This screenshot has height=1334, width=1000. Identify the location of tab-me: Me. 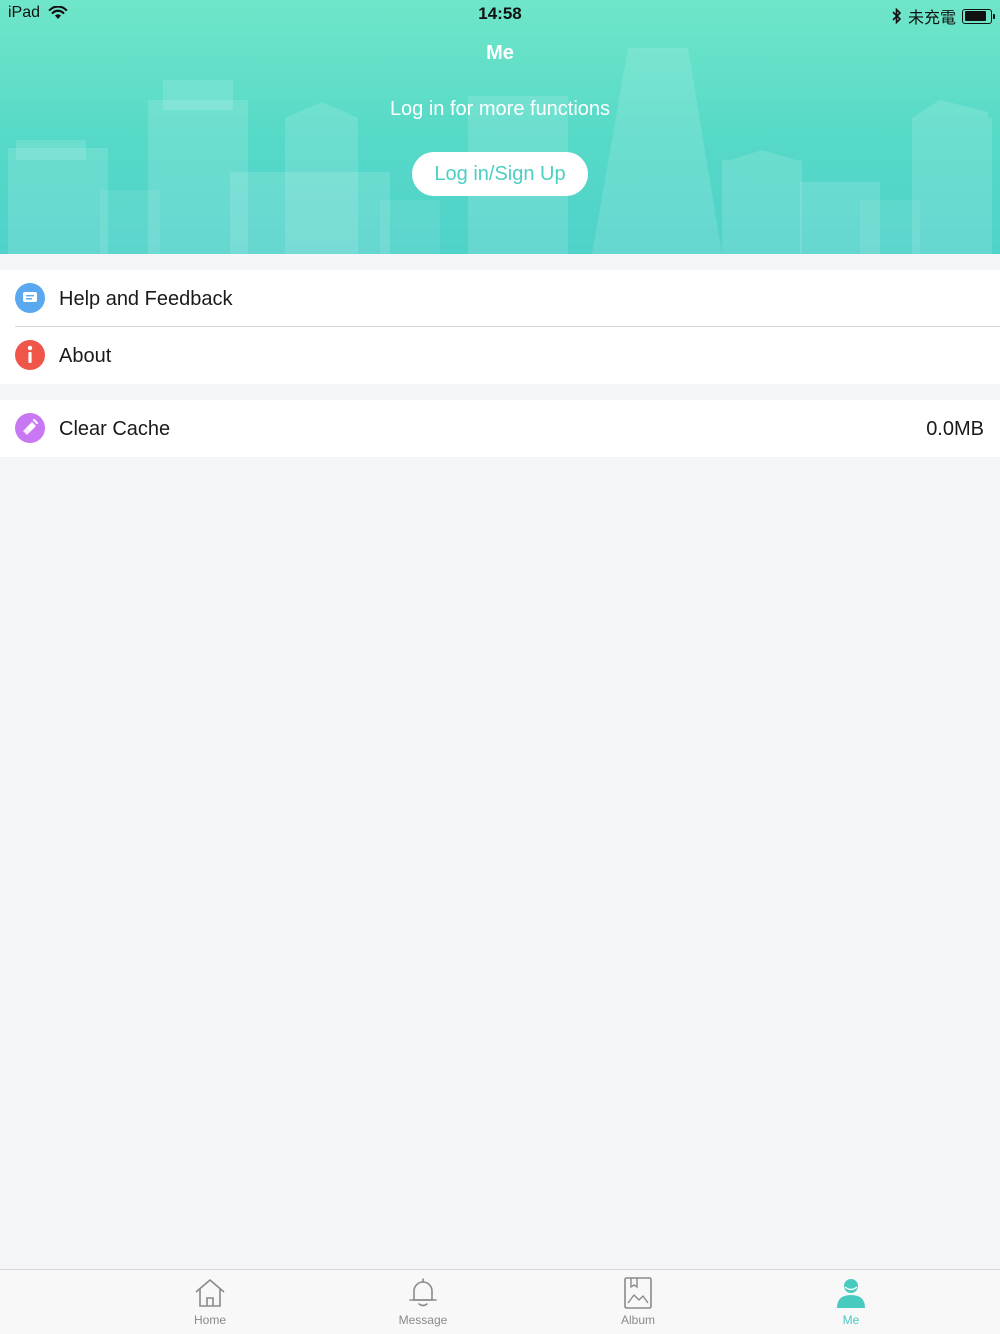
(851, 1302).